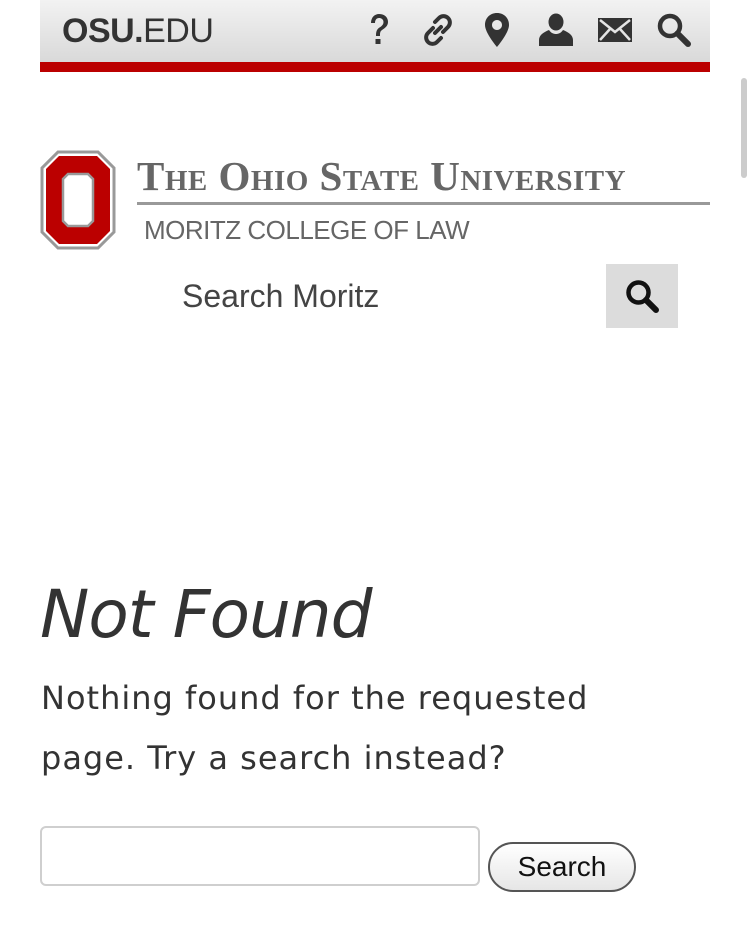 This screenshot has width=750, height=926. Describe the element at coordinates (423, 176) in the screenshot. I see `university-name: The Ohio State University` at that location.